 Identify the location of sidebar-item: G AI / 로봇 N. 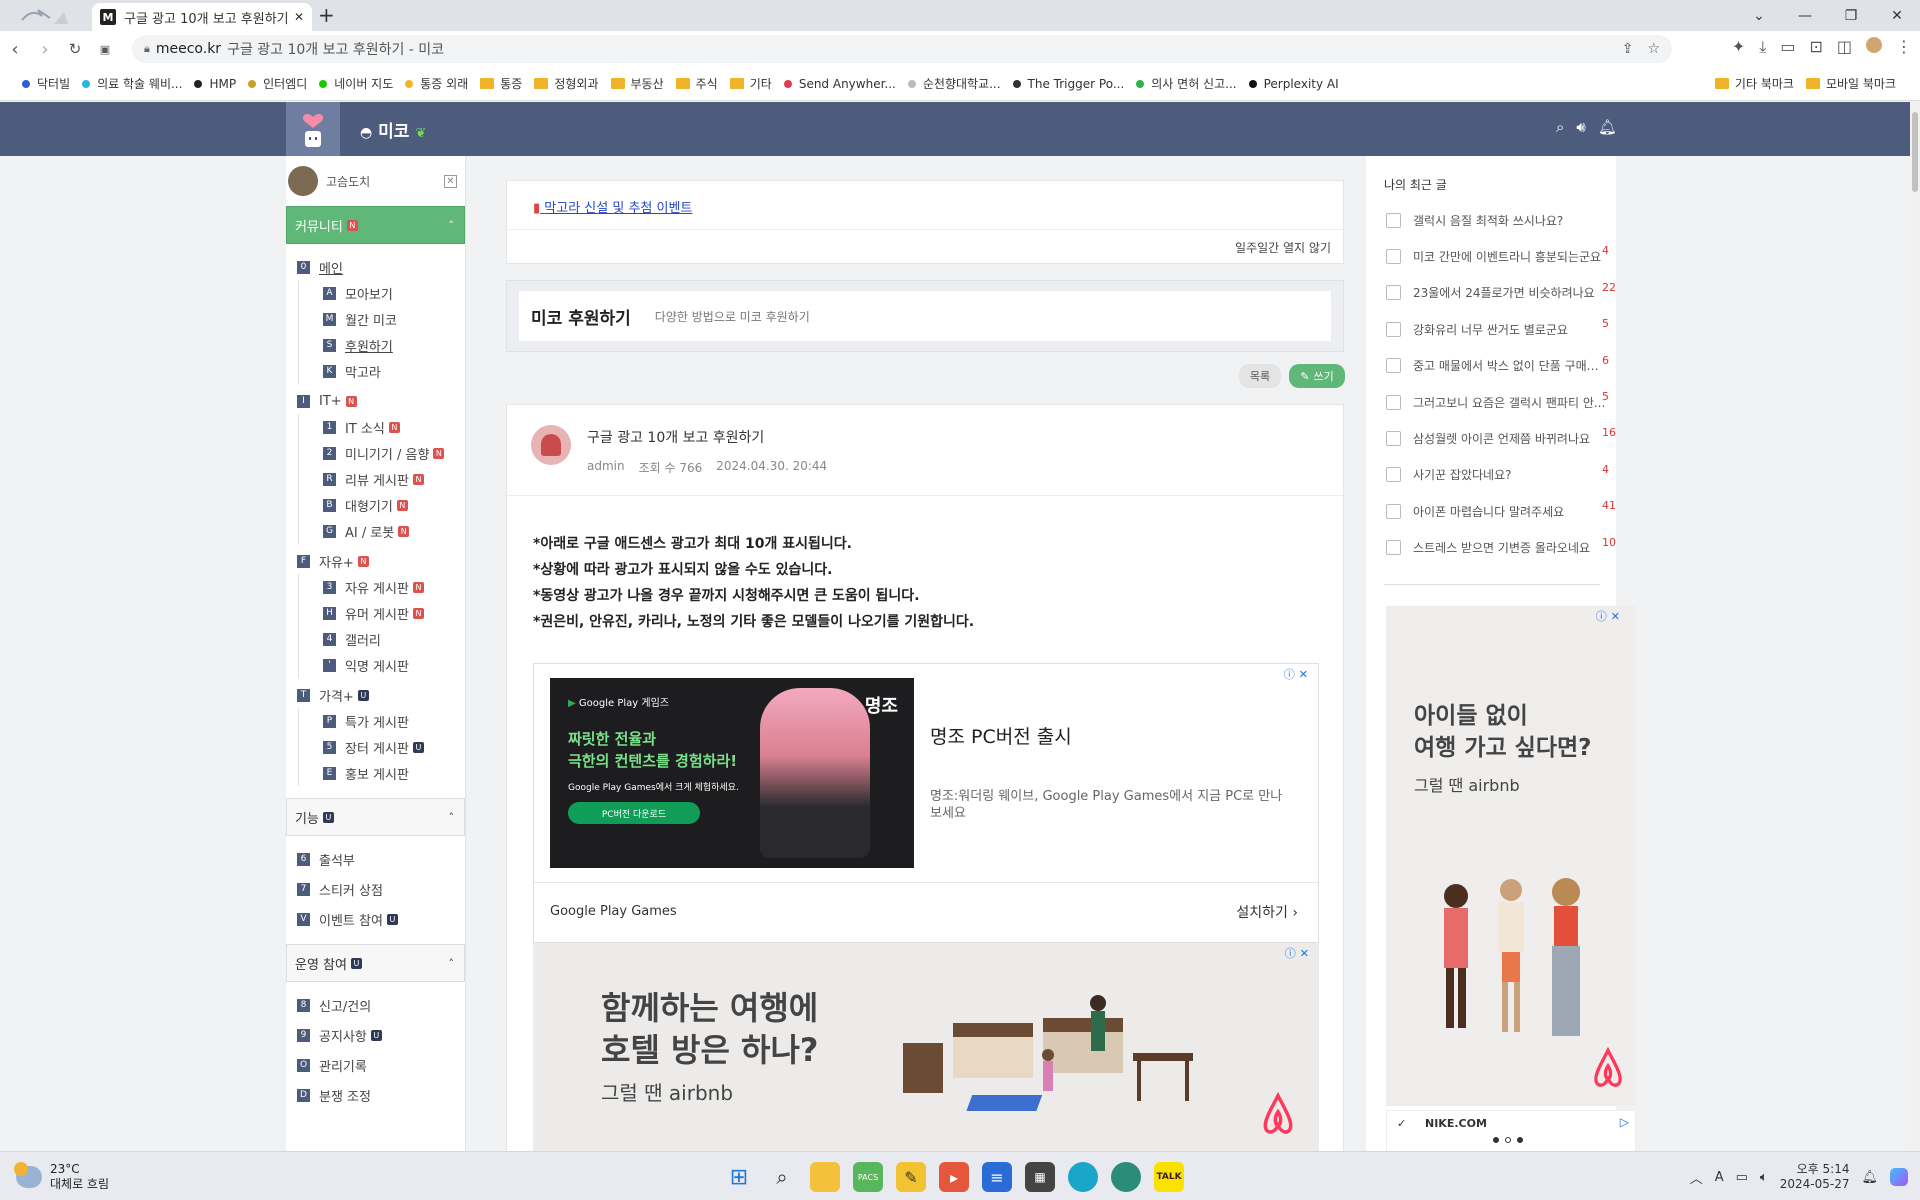
(381, 531).